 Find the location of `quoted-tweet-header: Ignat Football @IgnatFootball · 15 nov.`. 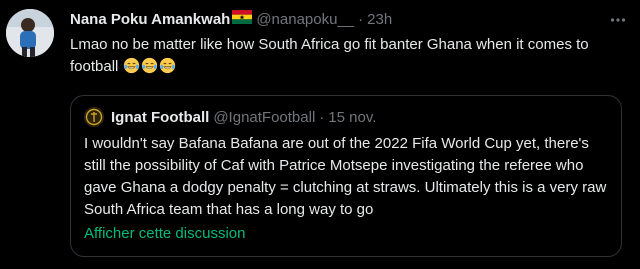

quoted-tweet-header: Ignat Football @IgnatFootball · 15 nov. is located at coordinates (243, 117).